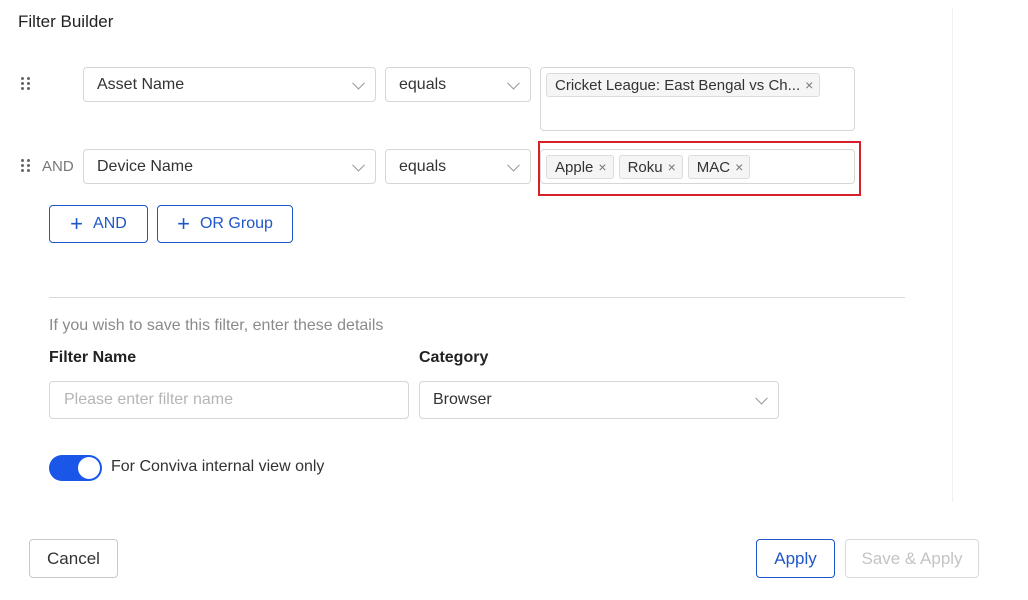 This screenshot has width=1028, height=600. What do you see at coordinates (699, 168) in the screenshot?
I see `selection-highlight` at bounding box center [699, 168].